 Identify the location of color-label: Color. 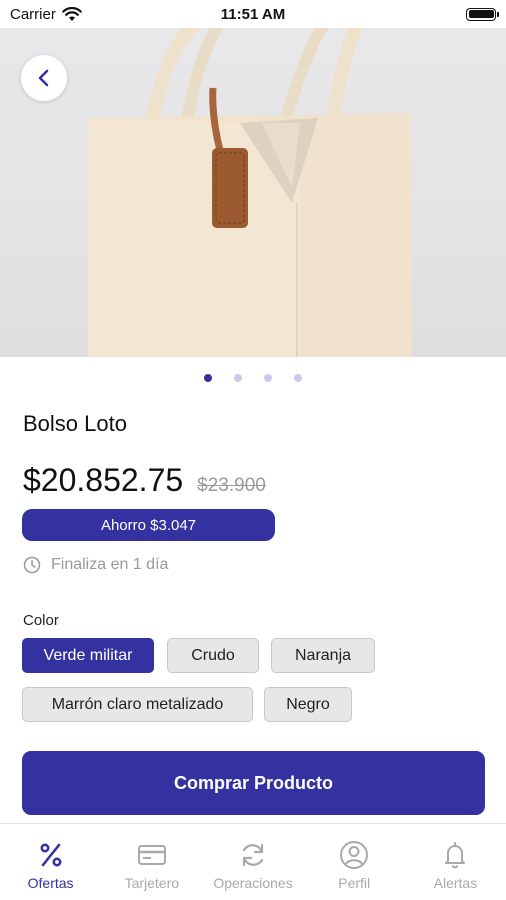
(41, 620).